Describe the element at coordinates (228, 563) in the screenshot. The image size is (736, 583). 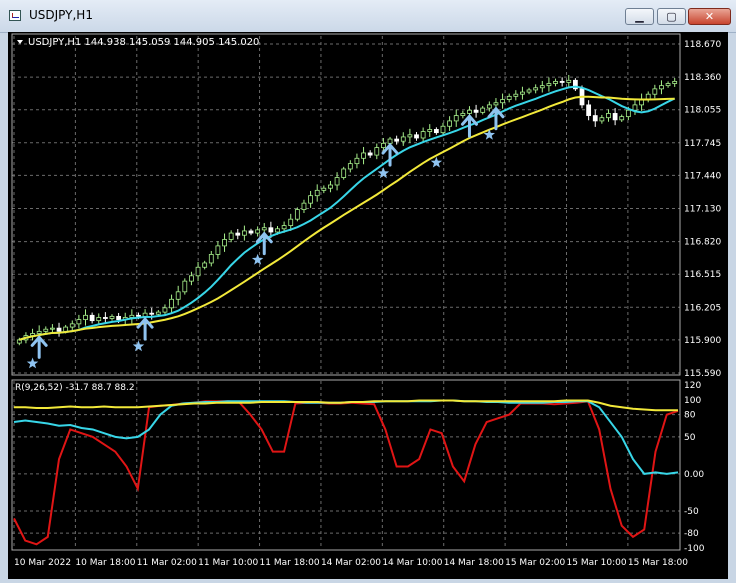
I see `x-tick-label: 11 Mar 10:00` at that location.